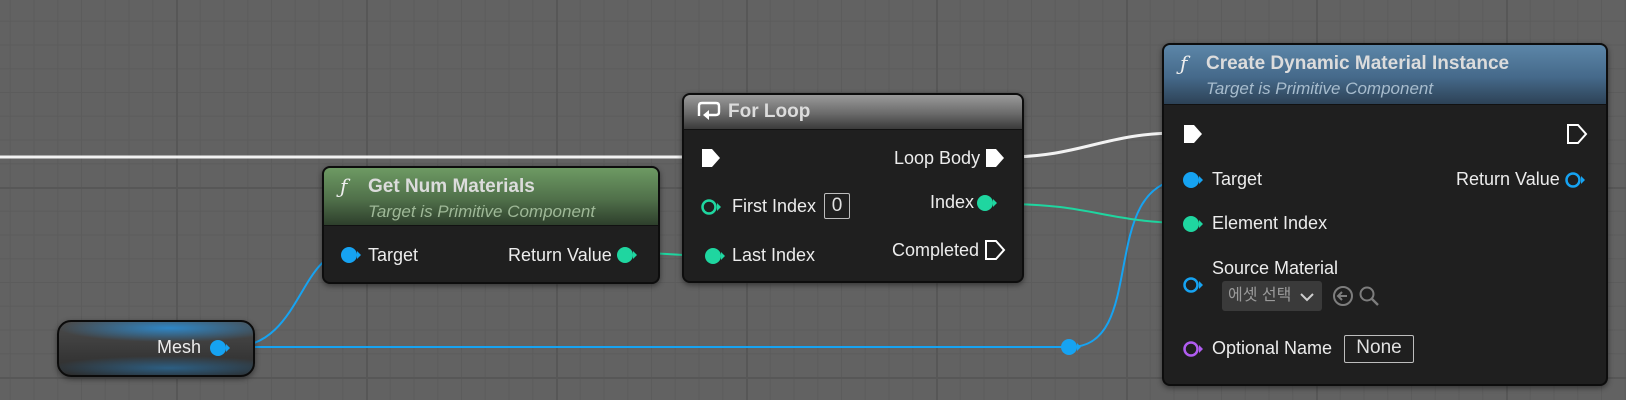 Image resolution: width=1626 pixels, height=400 pixels. What do you see at coordinates (709, 110) in the screenshot?
I see `loop-icon` at bounding box center [709, 110].